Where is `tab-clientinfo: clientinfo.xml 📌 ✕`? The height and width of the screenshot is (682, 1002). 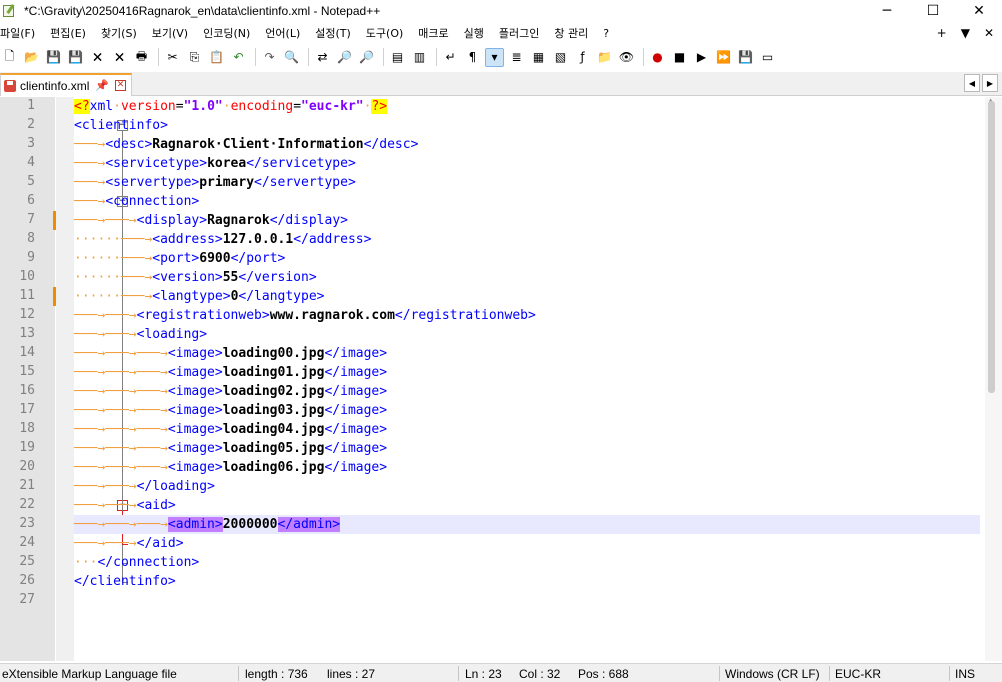
tab-clientinfo: clientinfo.xml 📌 ✕ is located at coordinates (66, 84).